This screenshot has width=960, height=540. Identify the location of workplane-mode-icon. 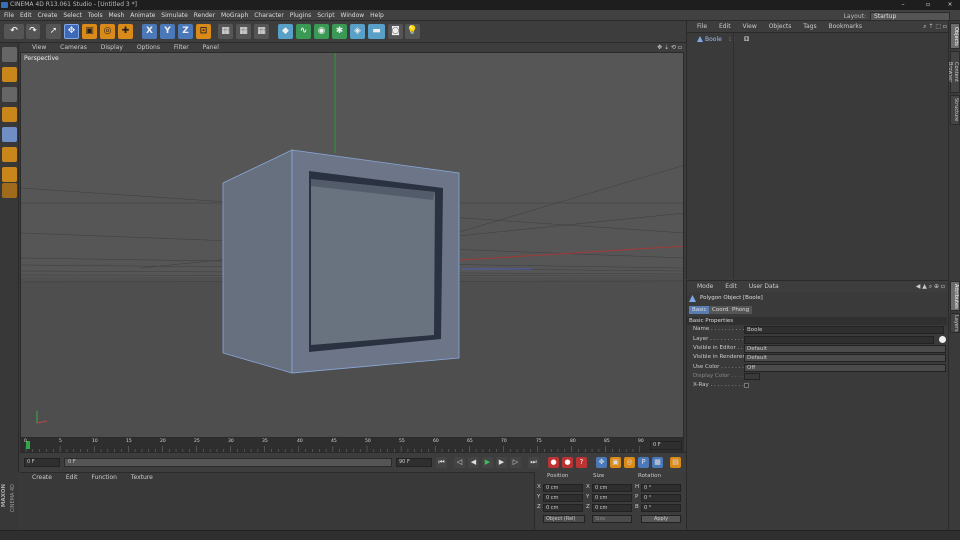
(9, 114).